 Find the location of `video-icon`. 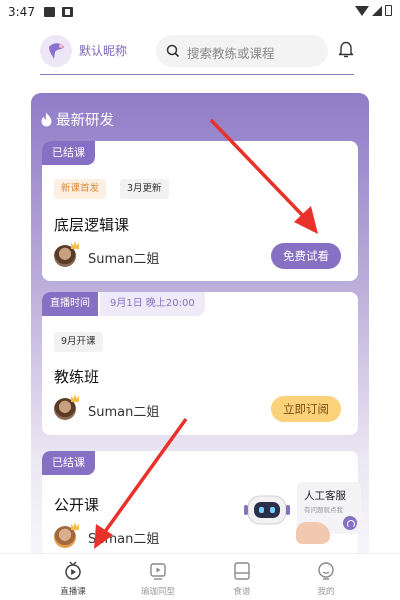

video-icon is located at coordinates (158, 571).